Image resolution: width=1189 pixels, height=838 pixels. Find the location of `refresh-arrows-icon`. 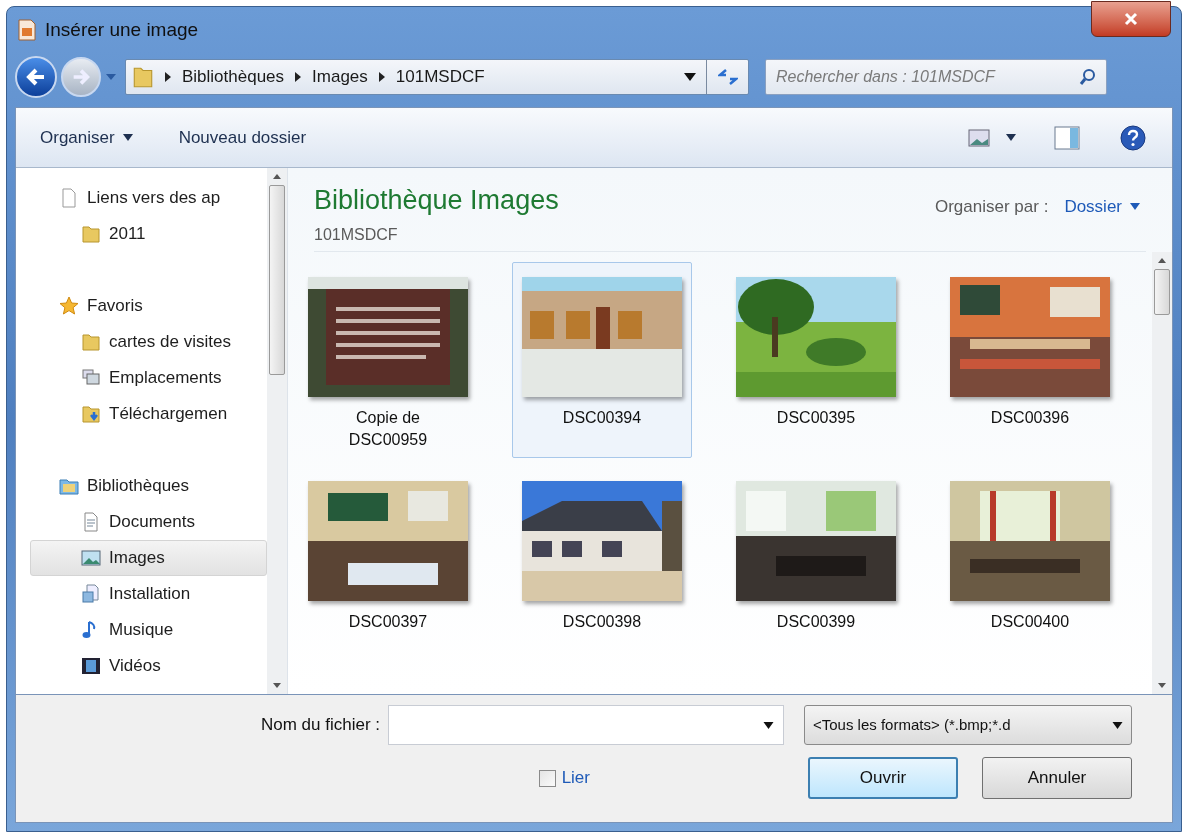

refresh-arrows-icon is located at coordinates (727, 77).